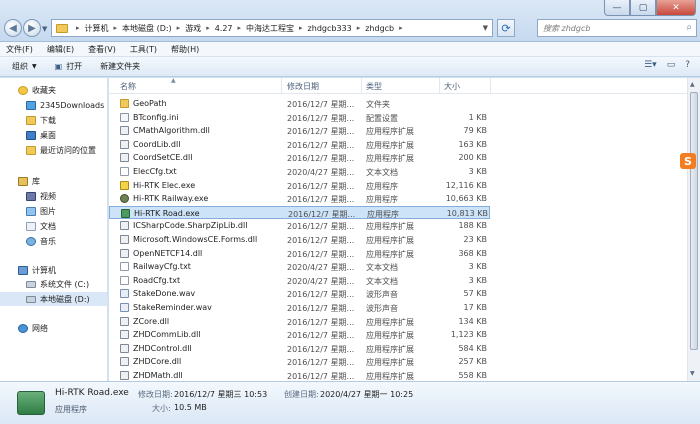 This screenshot has width=700, height=424. I want to click on file-size: 23 KB, so click(475, 239).